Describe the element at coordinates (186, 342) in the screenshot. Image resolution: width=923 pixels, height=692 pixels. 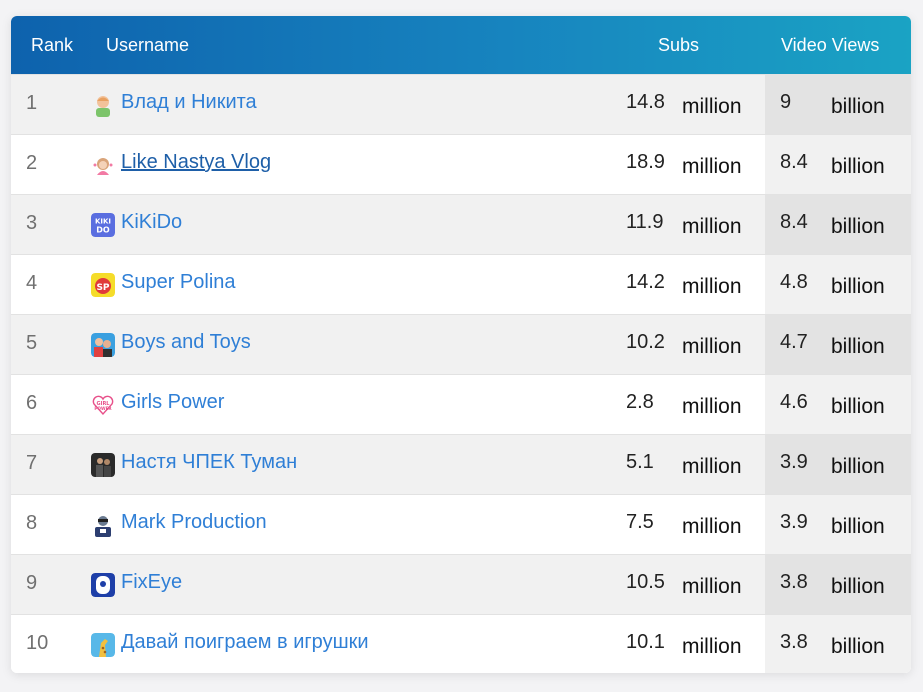
I see `channel-link: Boys and Toys` at that location.